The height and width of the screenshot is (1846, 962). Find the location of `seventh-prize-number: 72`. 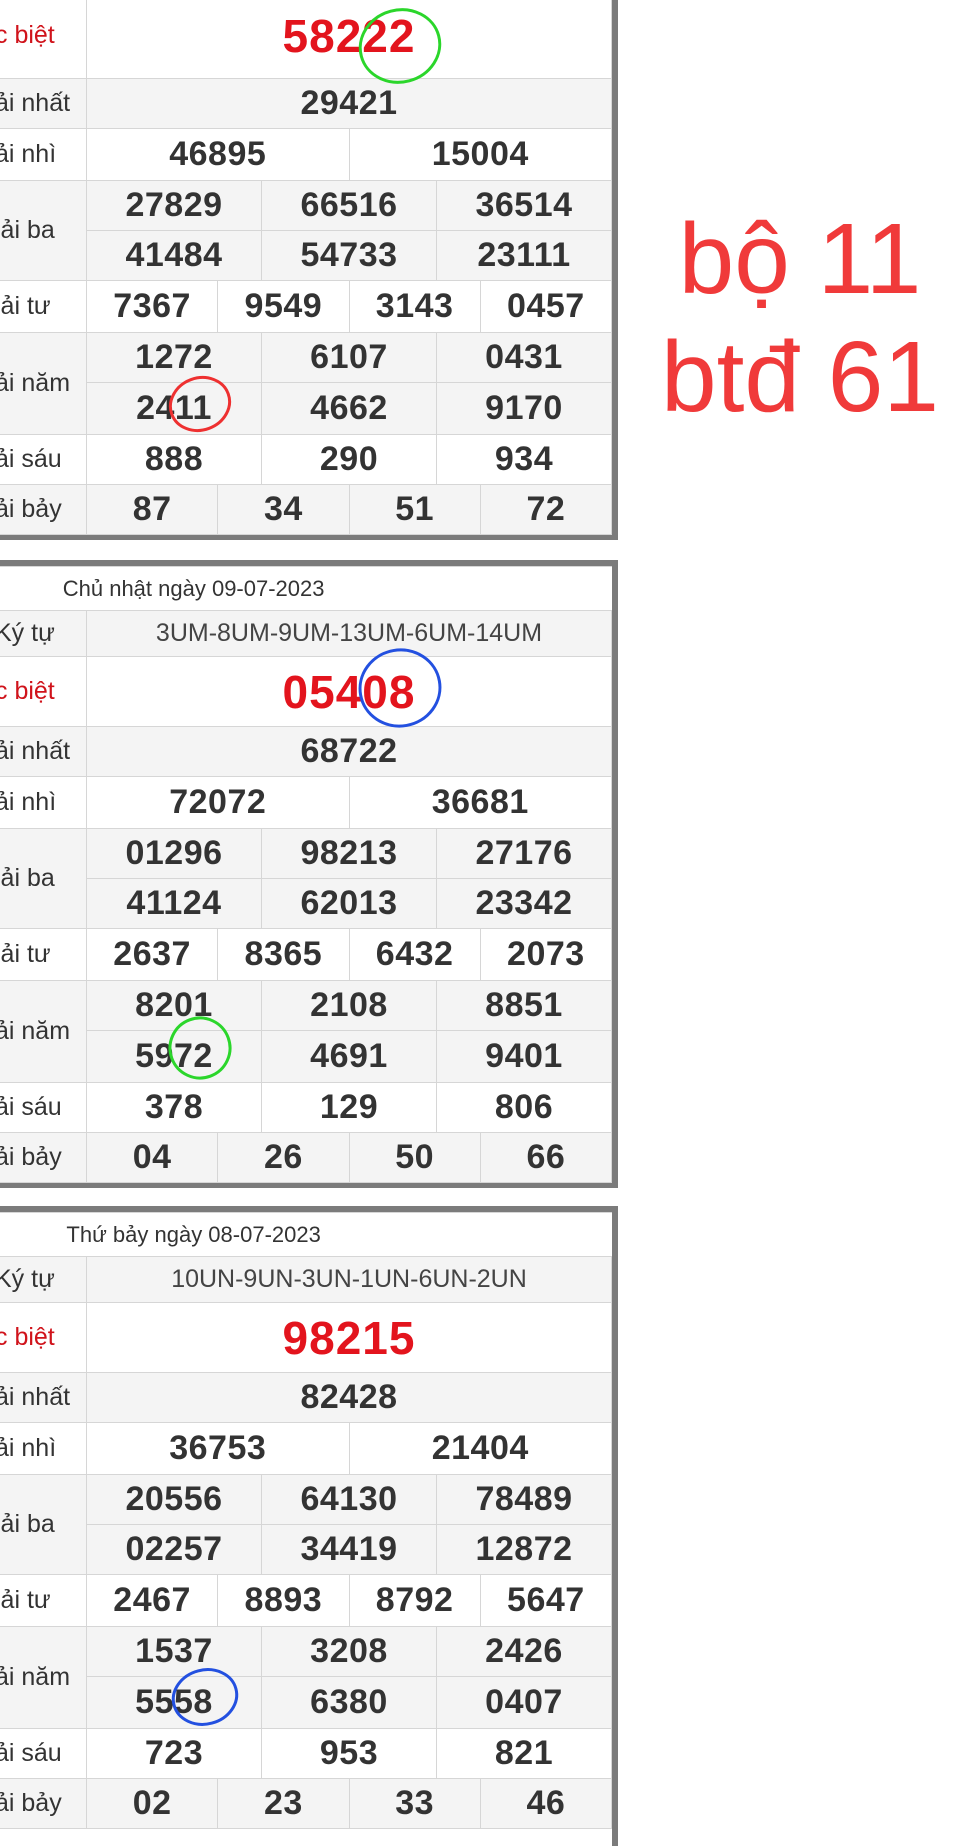

seventh-prize-number: 72 is located at coordinates (546, 509).